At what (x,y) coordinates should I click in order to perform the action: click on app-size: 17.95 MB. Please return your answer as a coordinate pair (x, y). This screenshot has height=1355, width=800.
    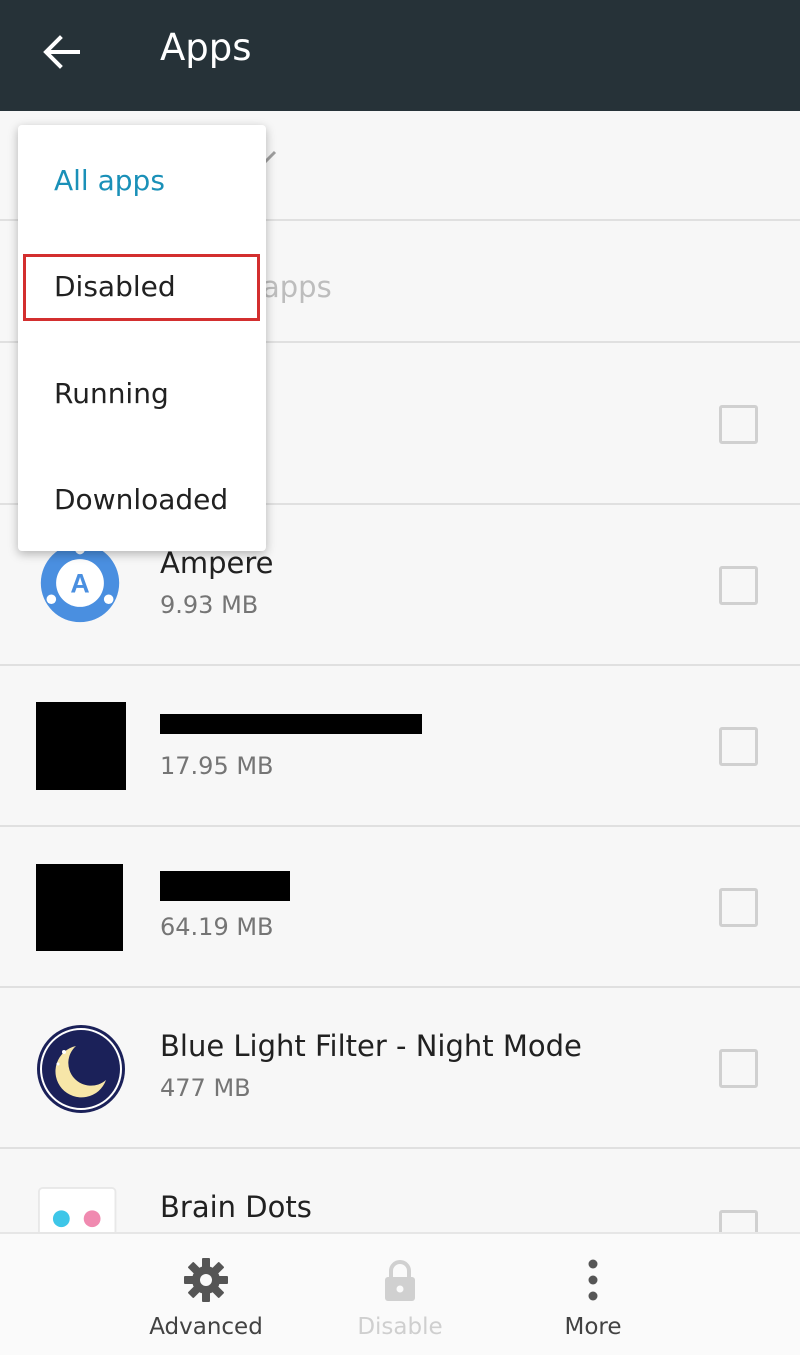
    Looking at the image, I should click on (217, 766).